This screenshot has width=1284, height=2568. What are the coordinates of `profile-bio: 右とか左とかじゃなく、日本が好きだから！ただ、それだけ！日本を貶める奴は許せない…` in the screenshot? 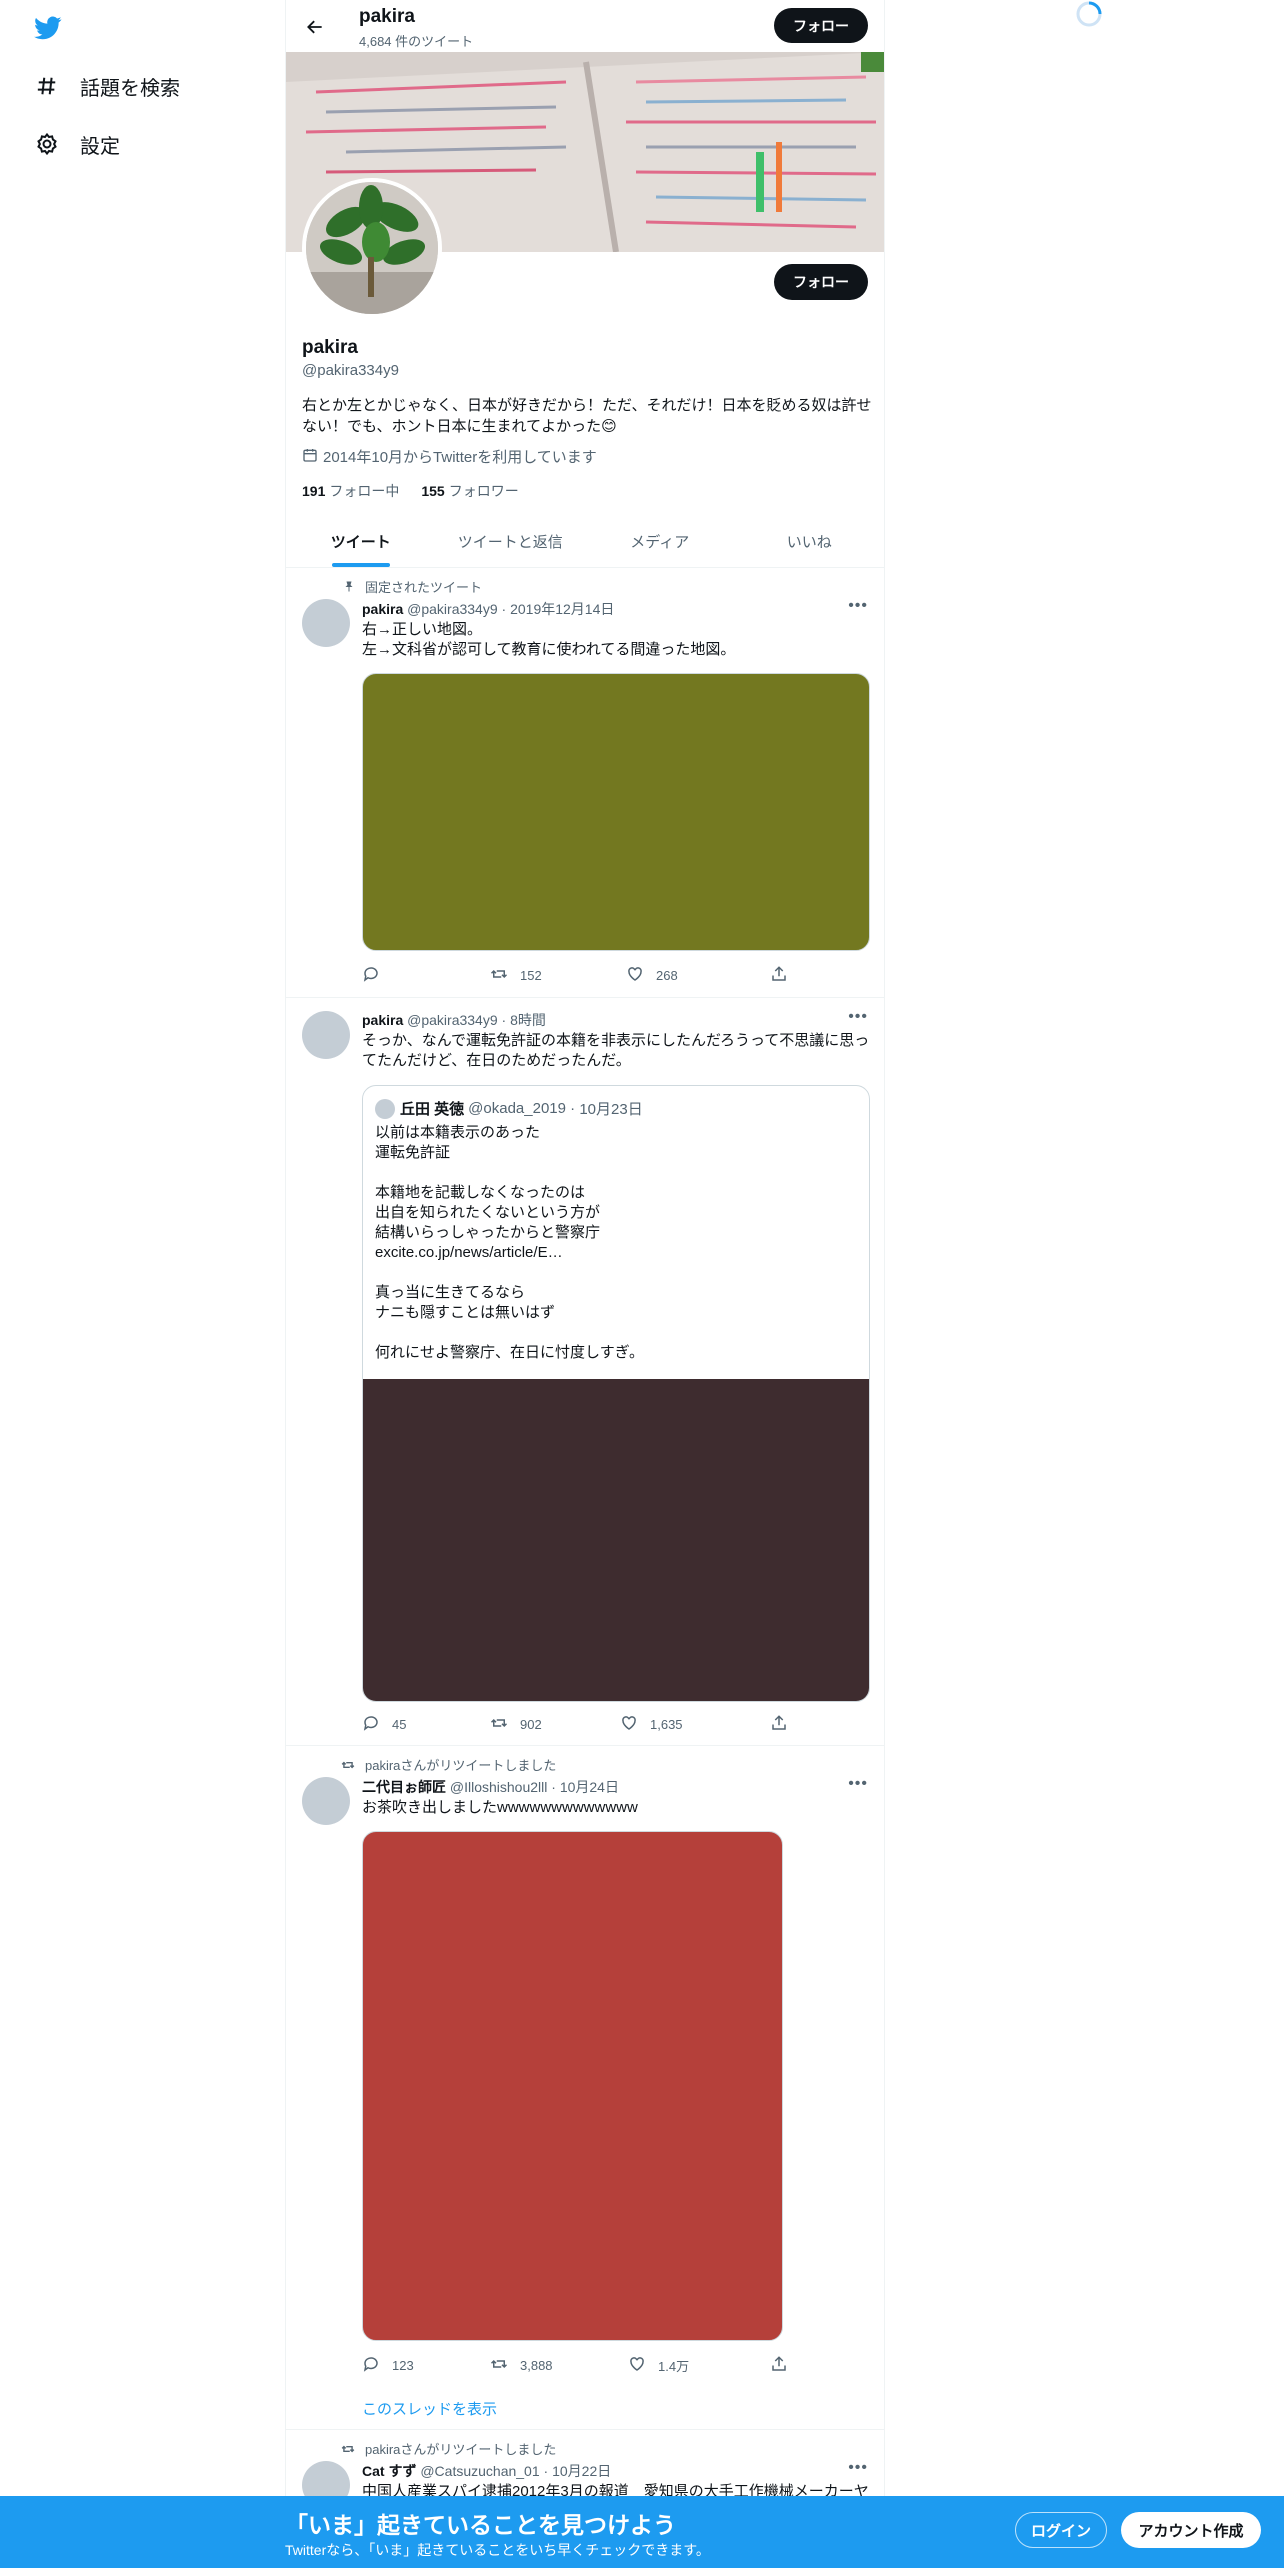 It's located at (587, 416).